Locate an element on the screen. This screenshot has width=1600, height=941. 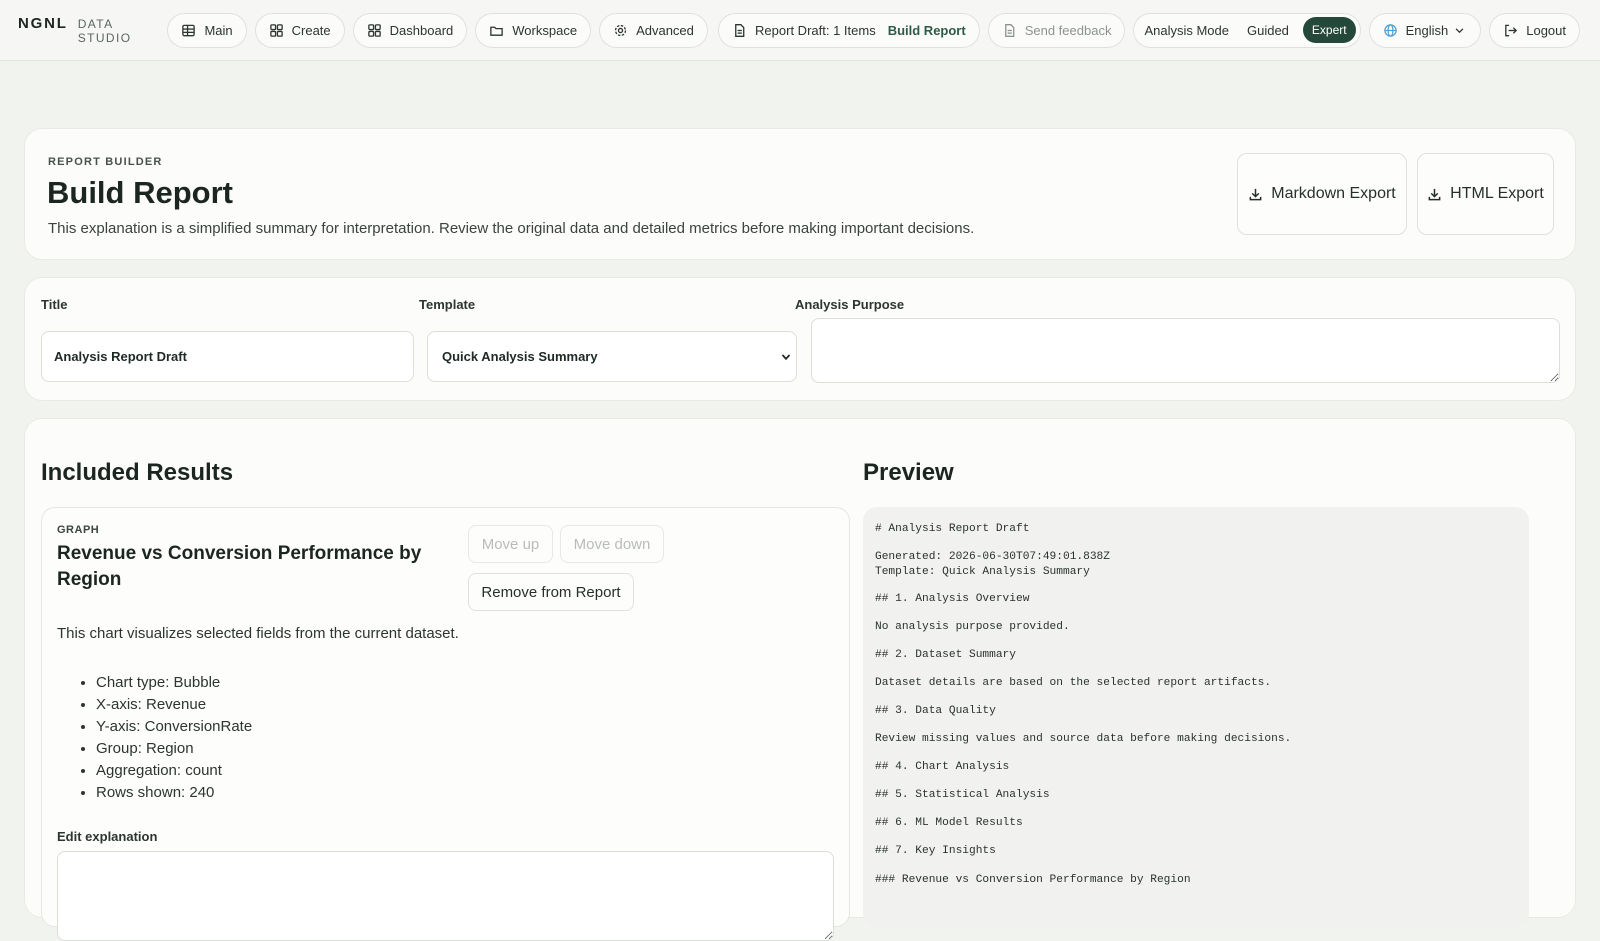
language-select: English is located at coordinates (1425, 30).